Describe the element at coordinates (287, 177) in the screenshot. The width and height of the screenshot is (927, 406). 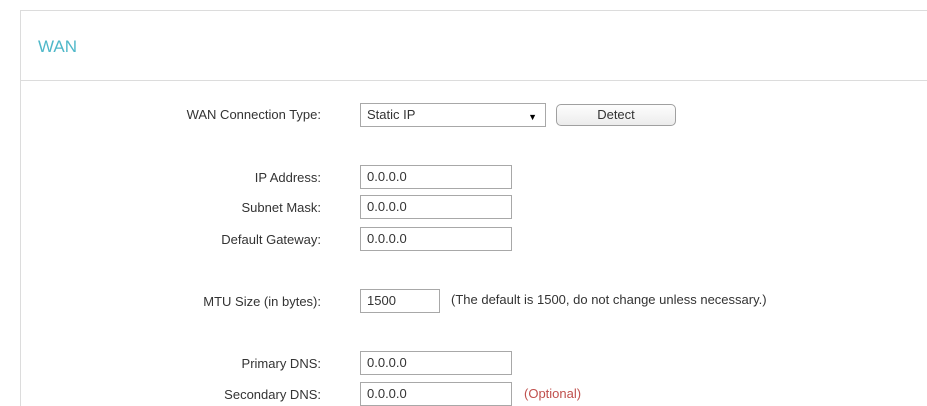
I see `ip-address-label: IP Address:` at that location.